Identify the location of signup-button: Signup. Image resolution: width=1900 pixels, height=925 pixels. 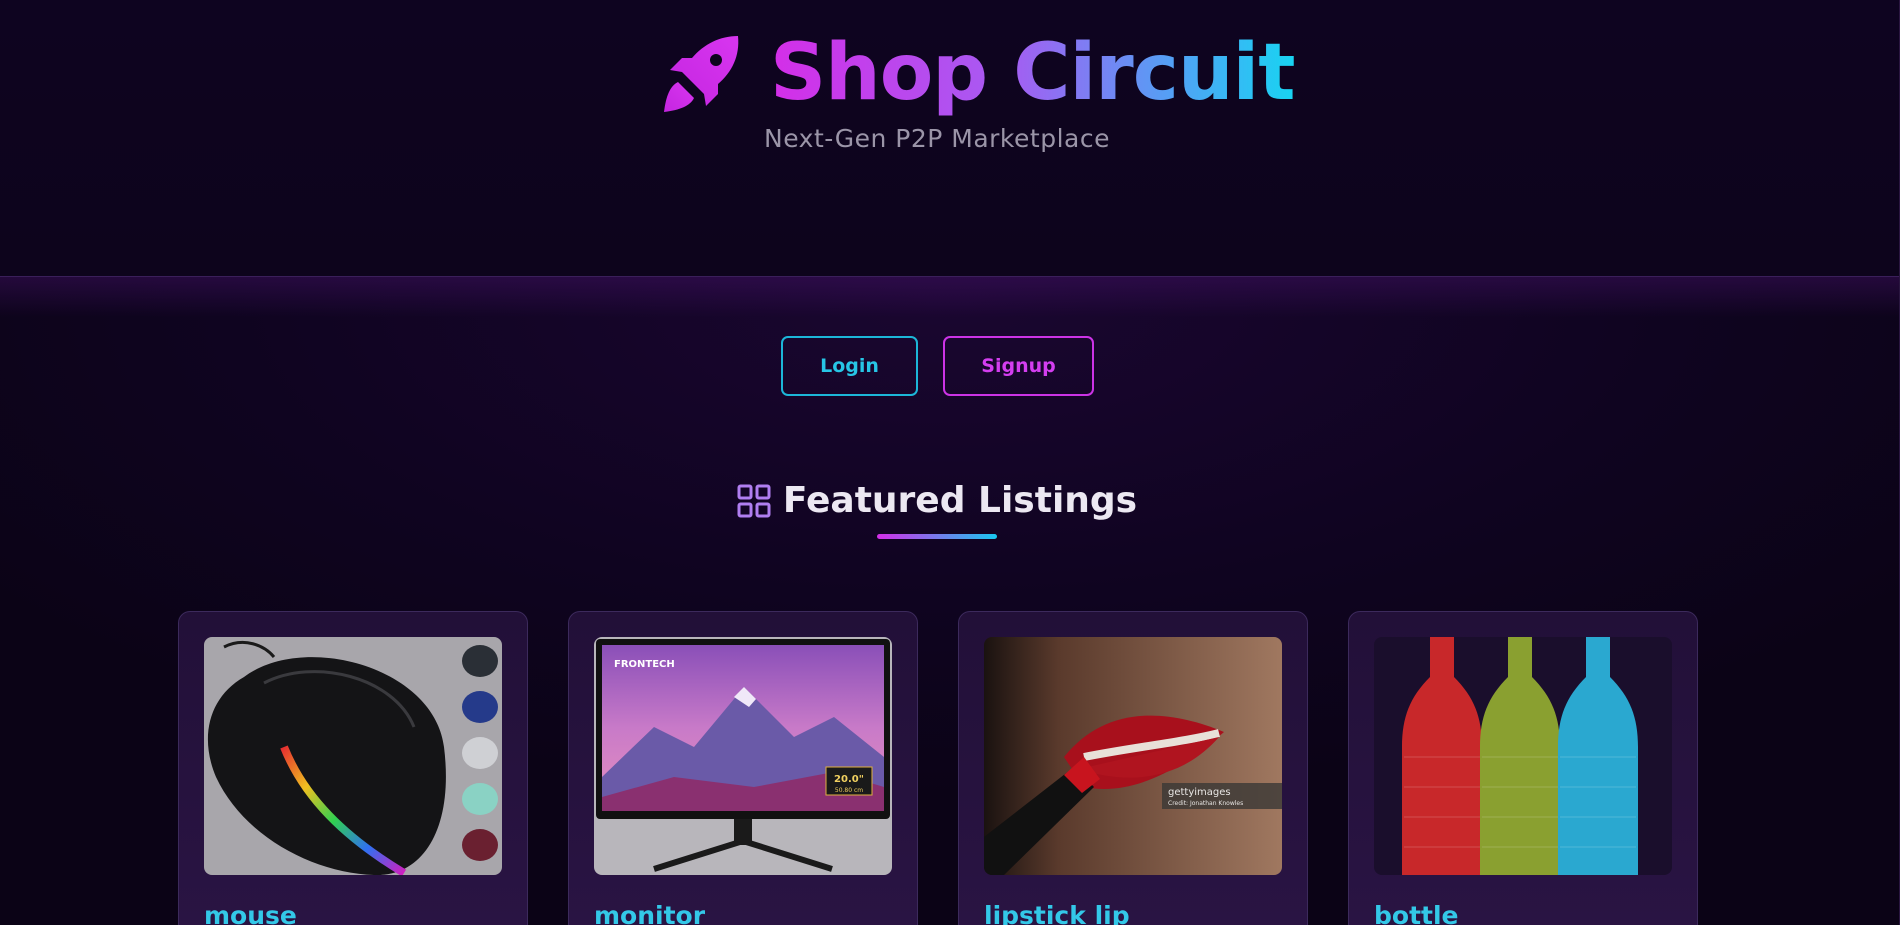
(1018, 366).